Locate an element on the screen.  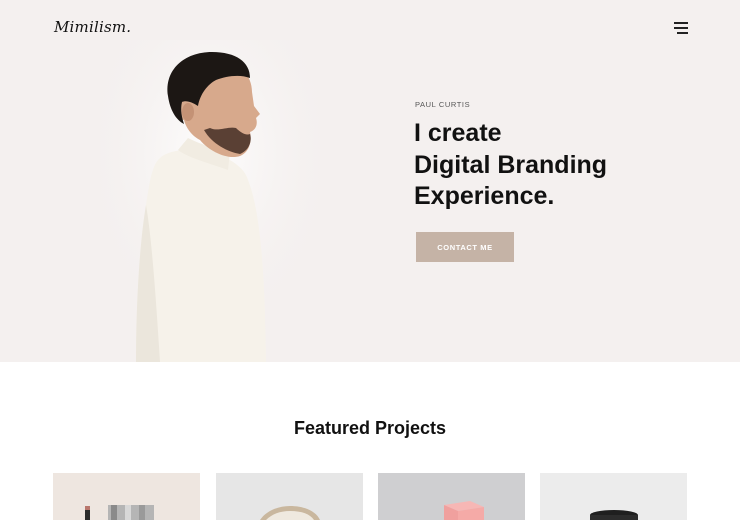
project-card-cosmetics is located at coordinates (126, 496).